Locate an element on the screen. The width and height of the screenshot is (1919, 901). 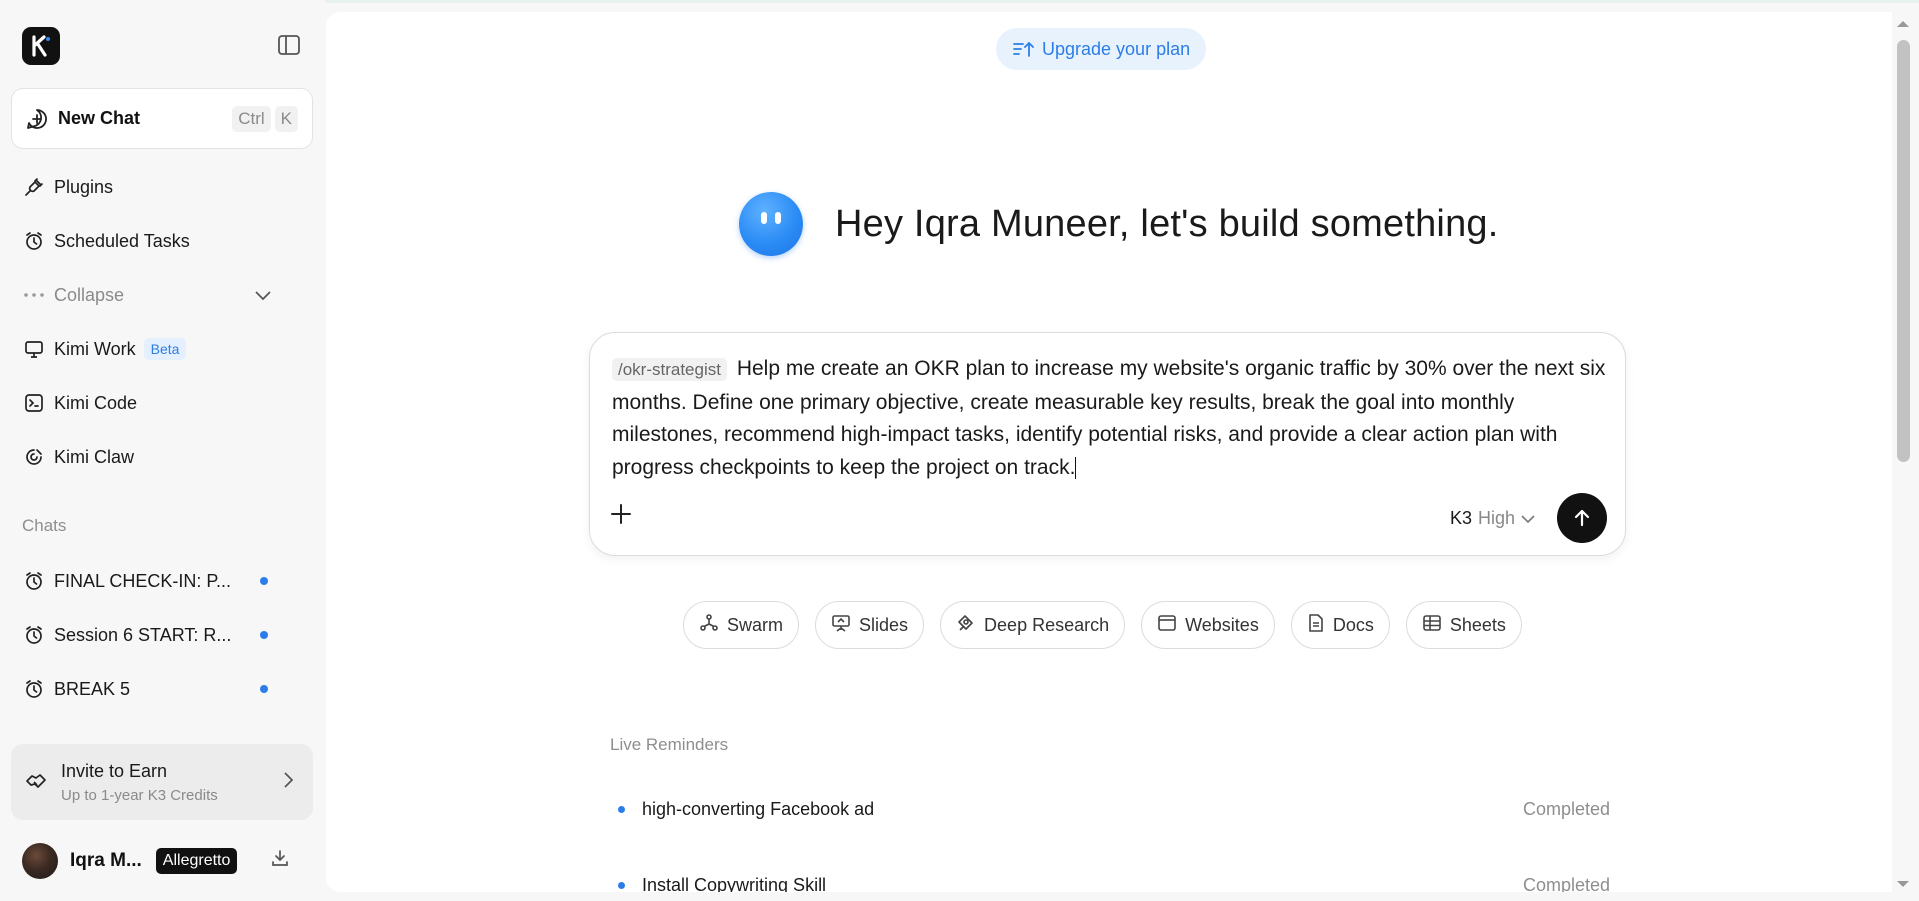
chat-item-label: BREAK 5 is located at coordinates (92, 688).